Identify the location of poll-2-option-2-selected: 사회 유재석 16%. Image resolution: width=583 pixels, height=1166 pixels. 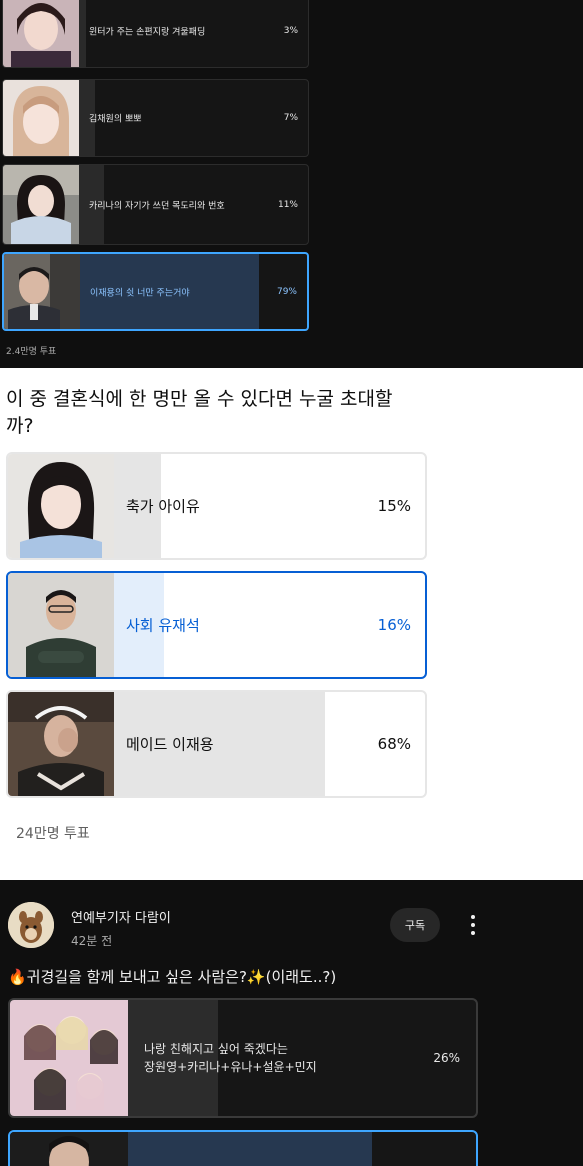
(216, 625).